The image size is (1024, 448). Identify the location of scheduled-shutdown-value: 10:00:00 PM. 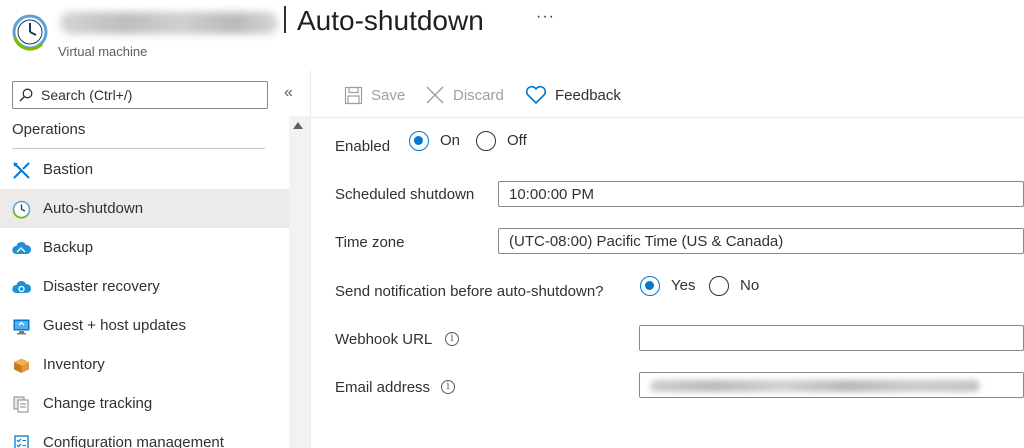
(552, 194).